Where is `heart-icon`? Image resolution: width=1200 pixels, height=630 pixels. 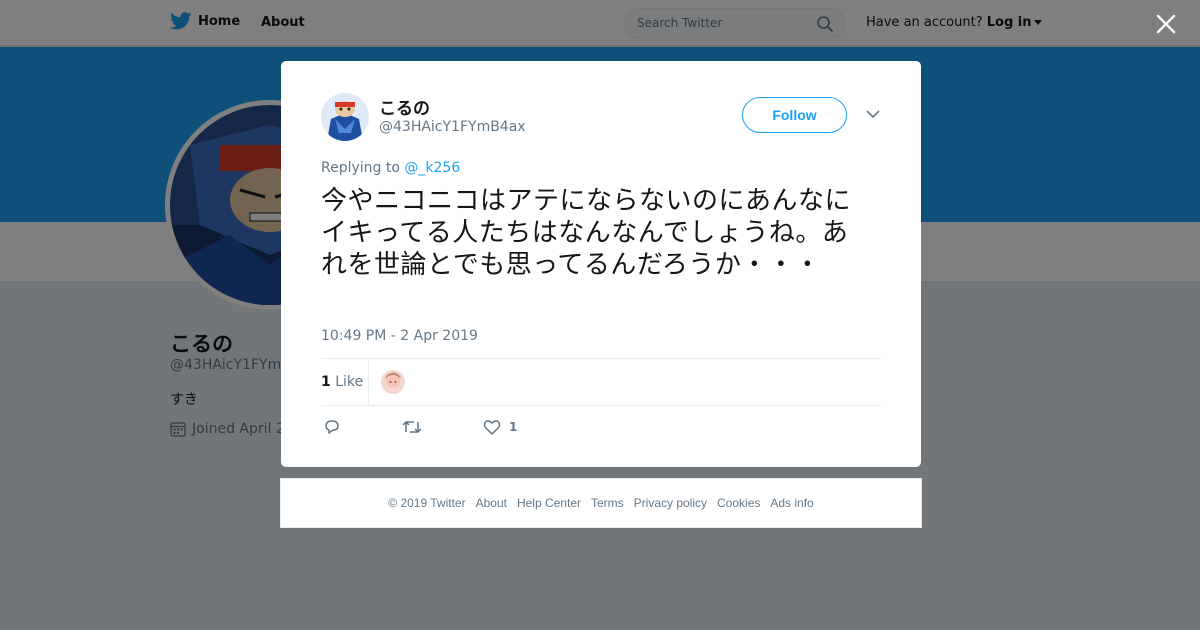 heart-icon is located at coordinates (492, 427).